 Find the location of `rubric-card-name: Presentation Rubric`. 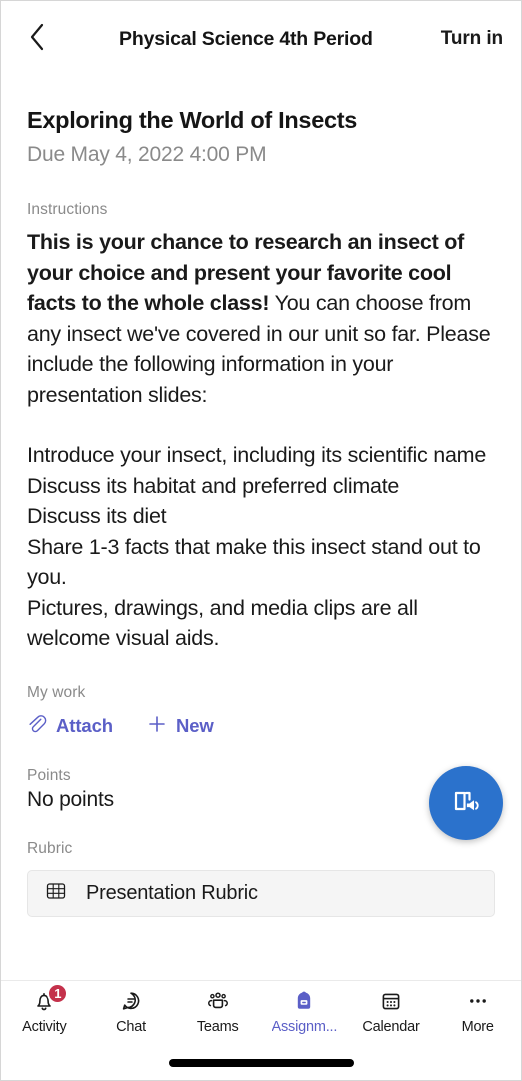

rubric-card-name: Presentation Rubric is located at coordinates (172, 892).